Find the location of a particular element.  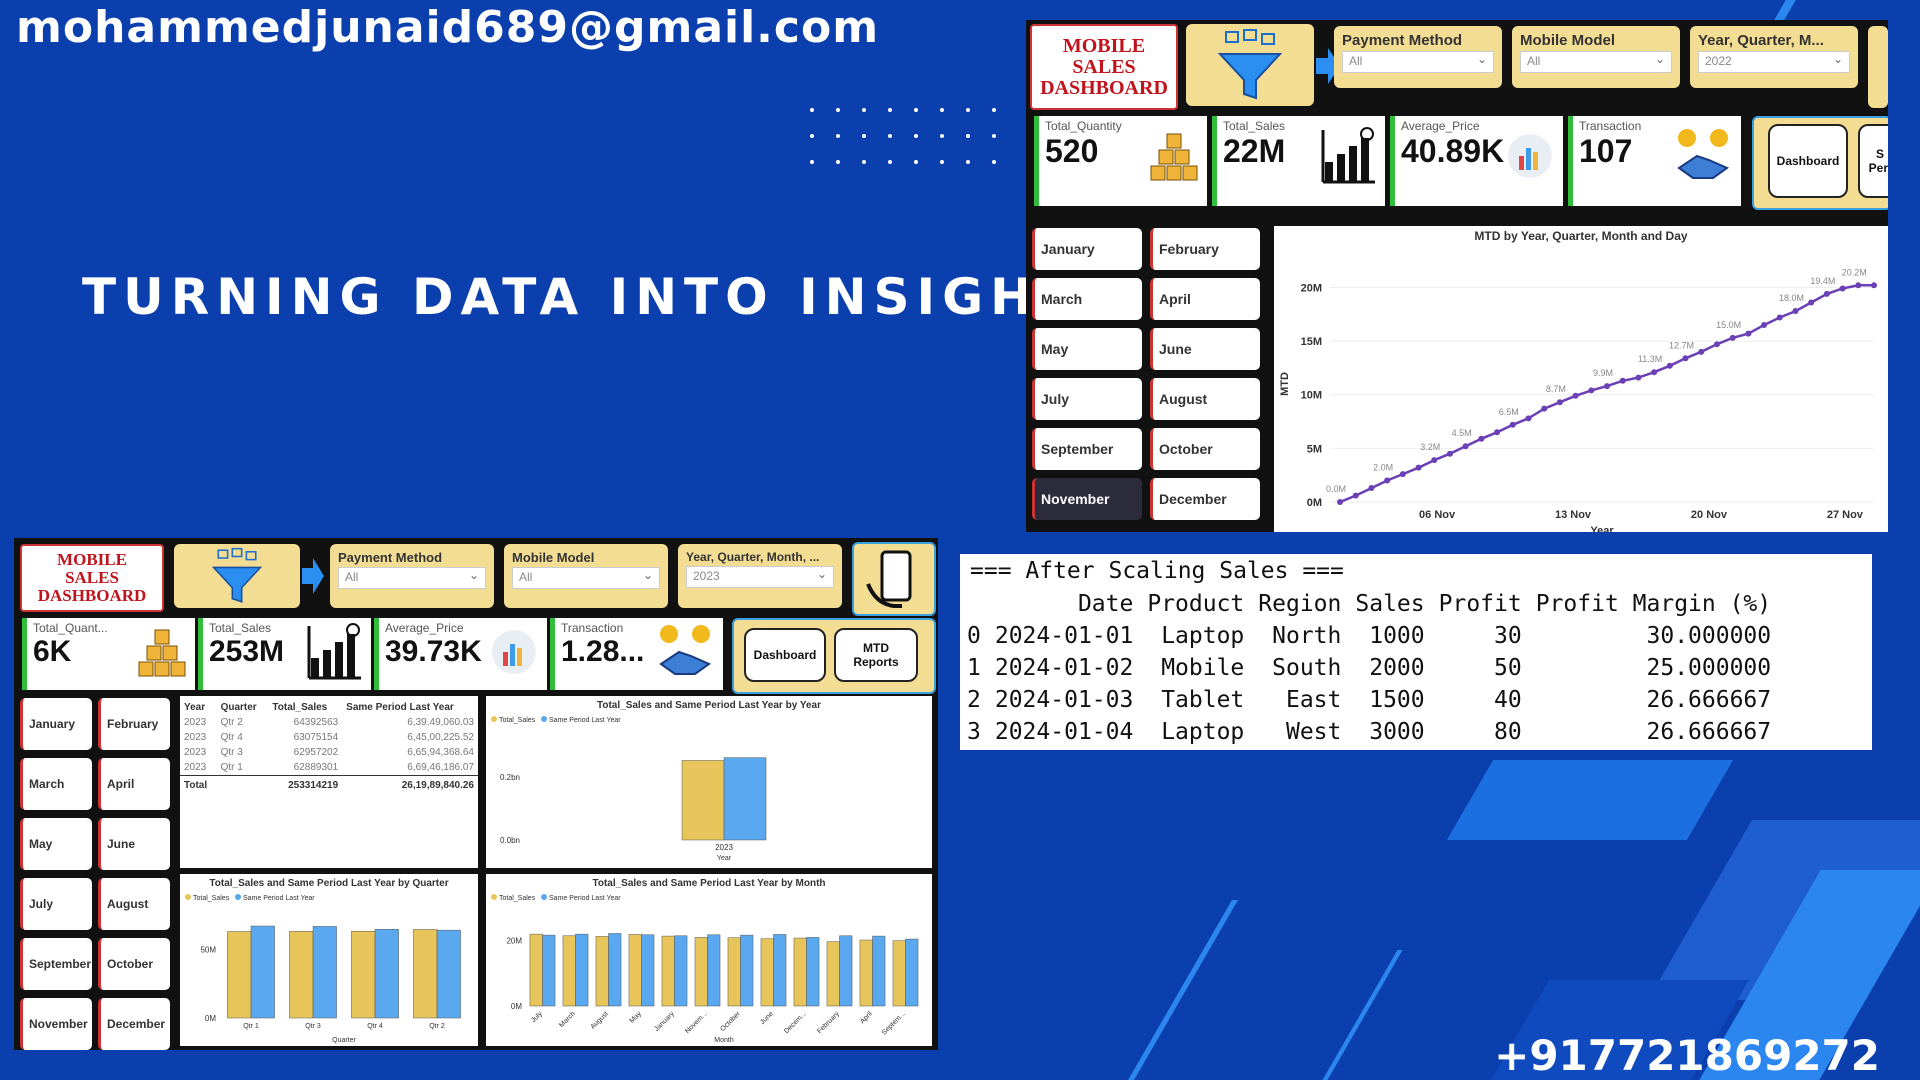

filter-dropdown: 2022 ⌄ is located at coordinates (1774, 62).